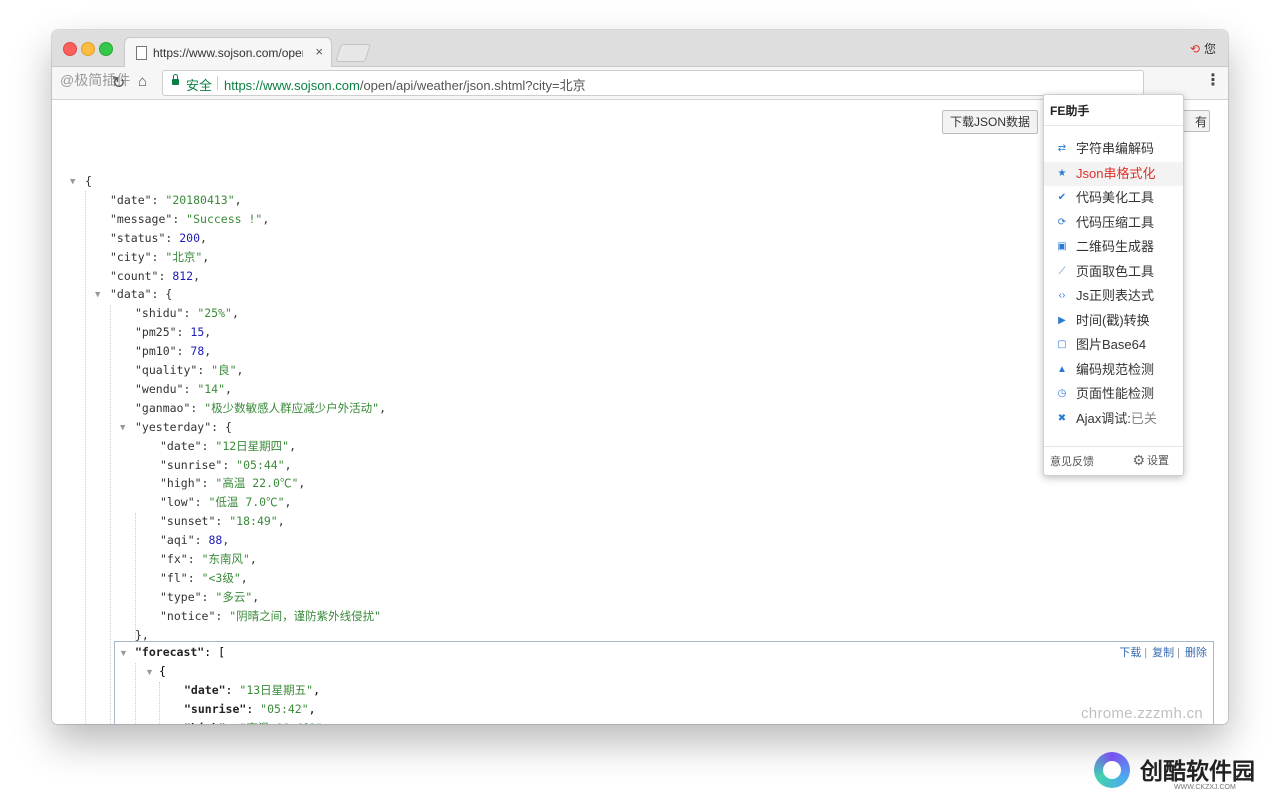 The height and width of the screenshot is (800, 1280). What do you see at coordinates (1062, 369) in the screenshot?
I see `warning-icon: ▲` at bounding box center [1062, 369].